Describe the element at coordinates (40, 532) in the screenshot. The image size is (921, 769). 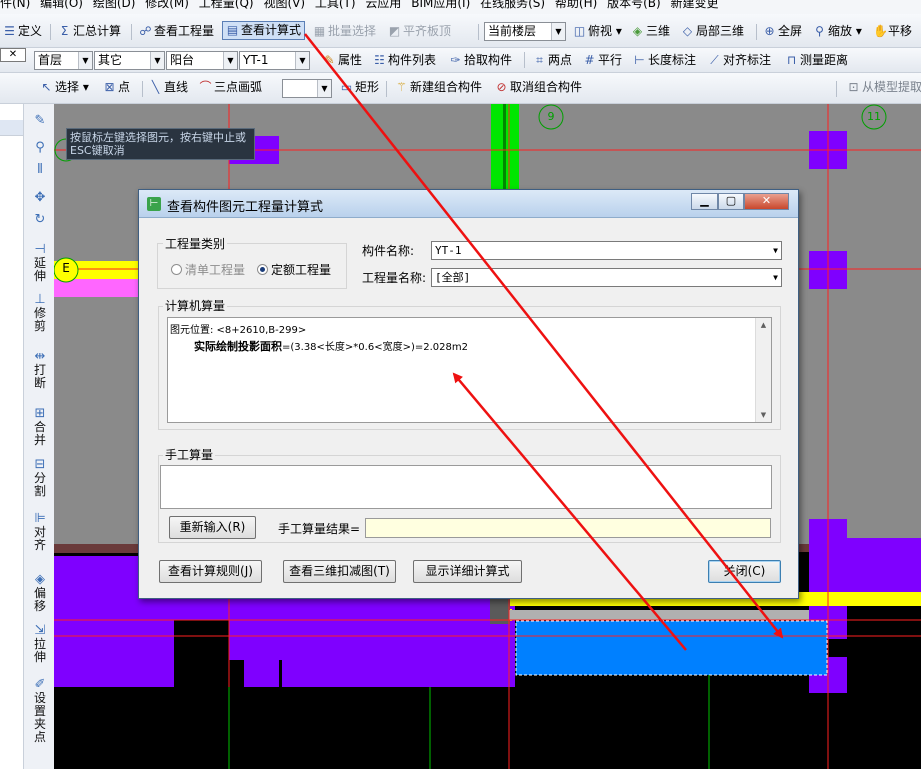
I see `left-tool-10: ⊫ 对齐` at that location.